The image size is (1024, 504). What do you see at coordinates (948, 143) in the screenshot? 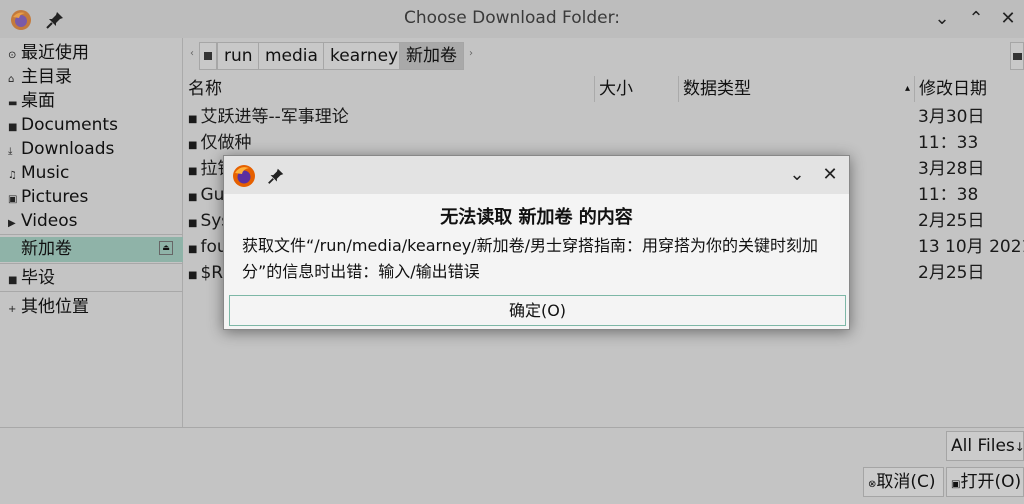
I see `file-modified: 11：33` at bounding box center [948, 143].